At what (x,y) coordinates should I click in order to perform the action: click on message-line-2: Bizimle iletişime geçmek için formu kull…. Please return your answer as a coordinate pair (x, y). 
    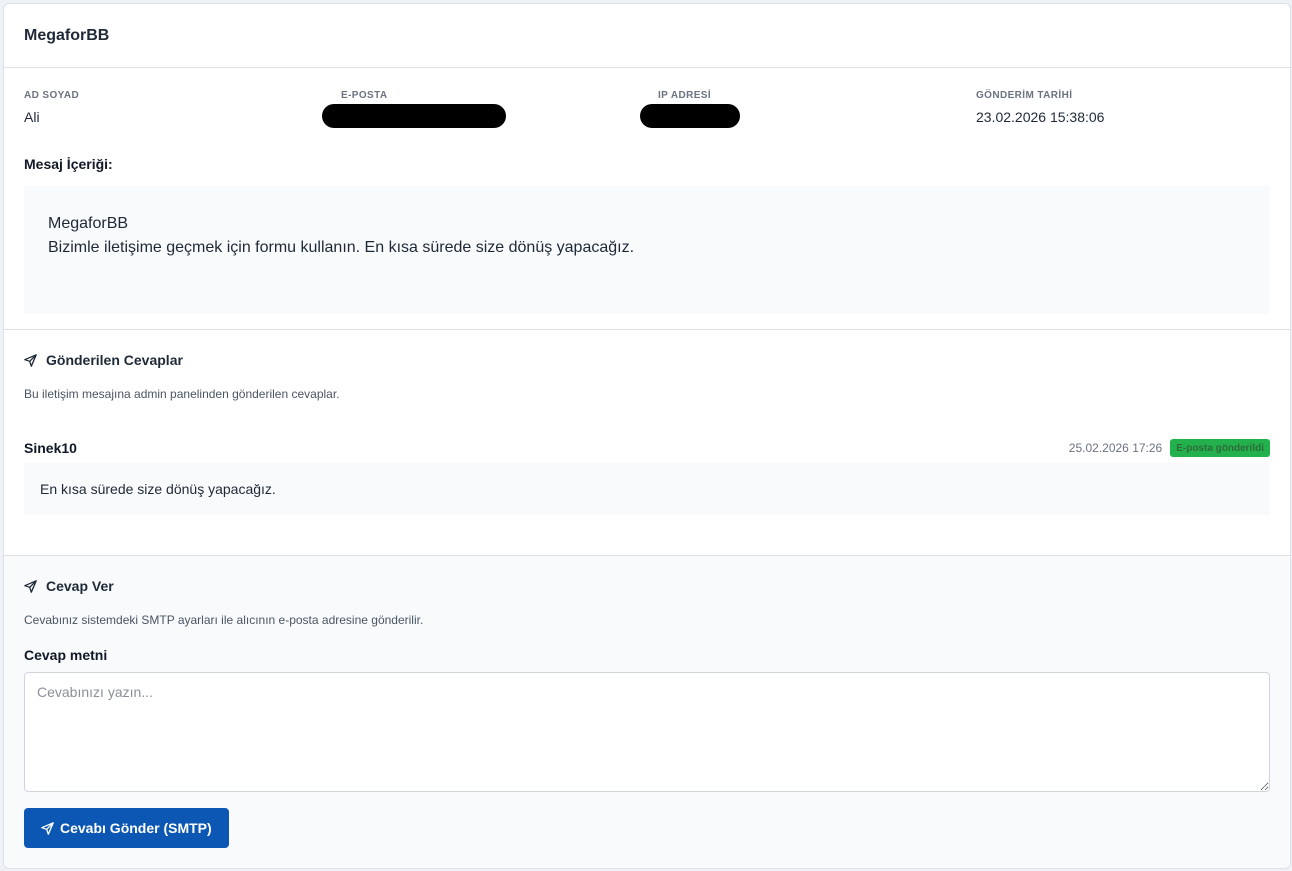
    Looking at the image, I should click on (341, 247).